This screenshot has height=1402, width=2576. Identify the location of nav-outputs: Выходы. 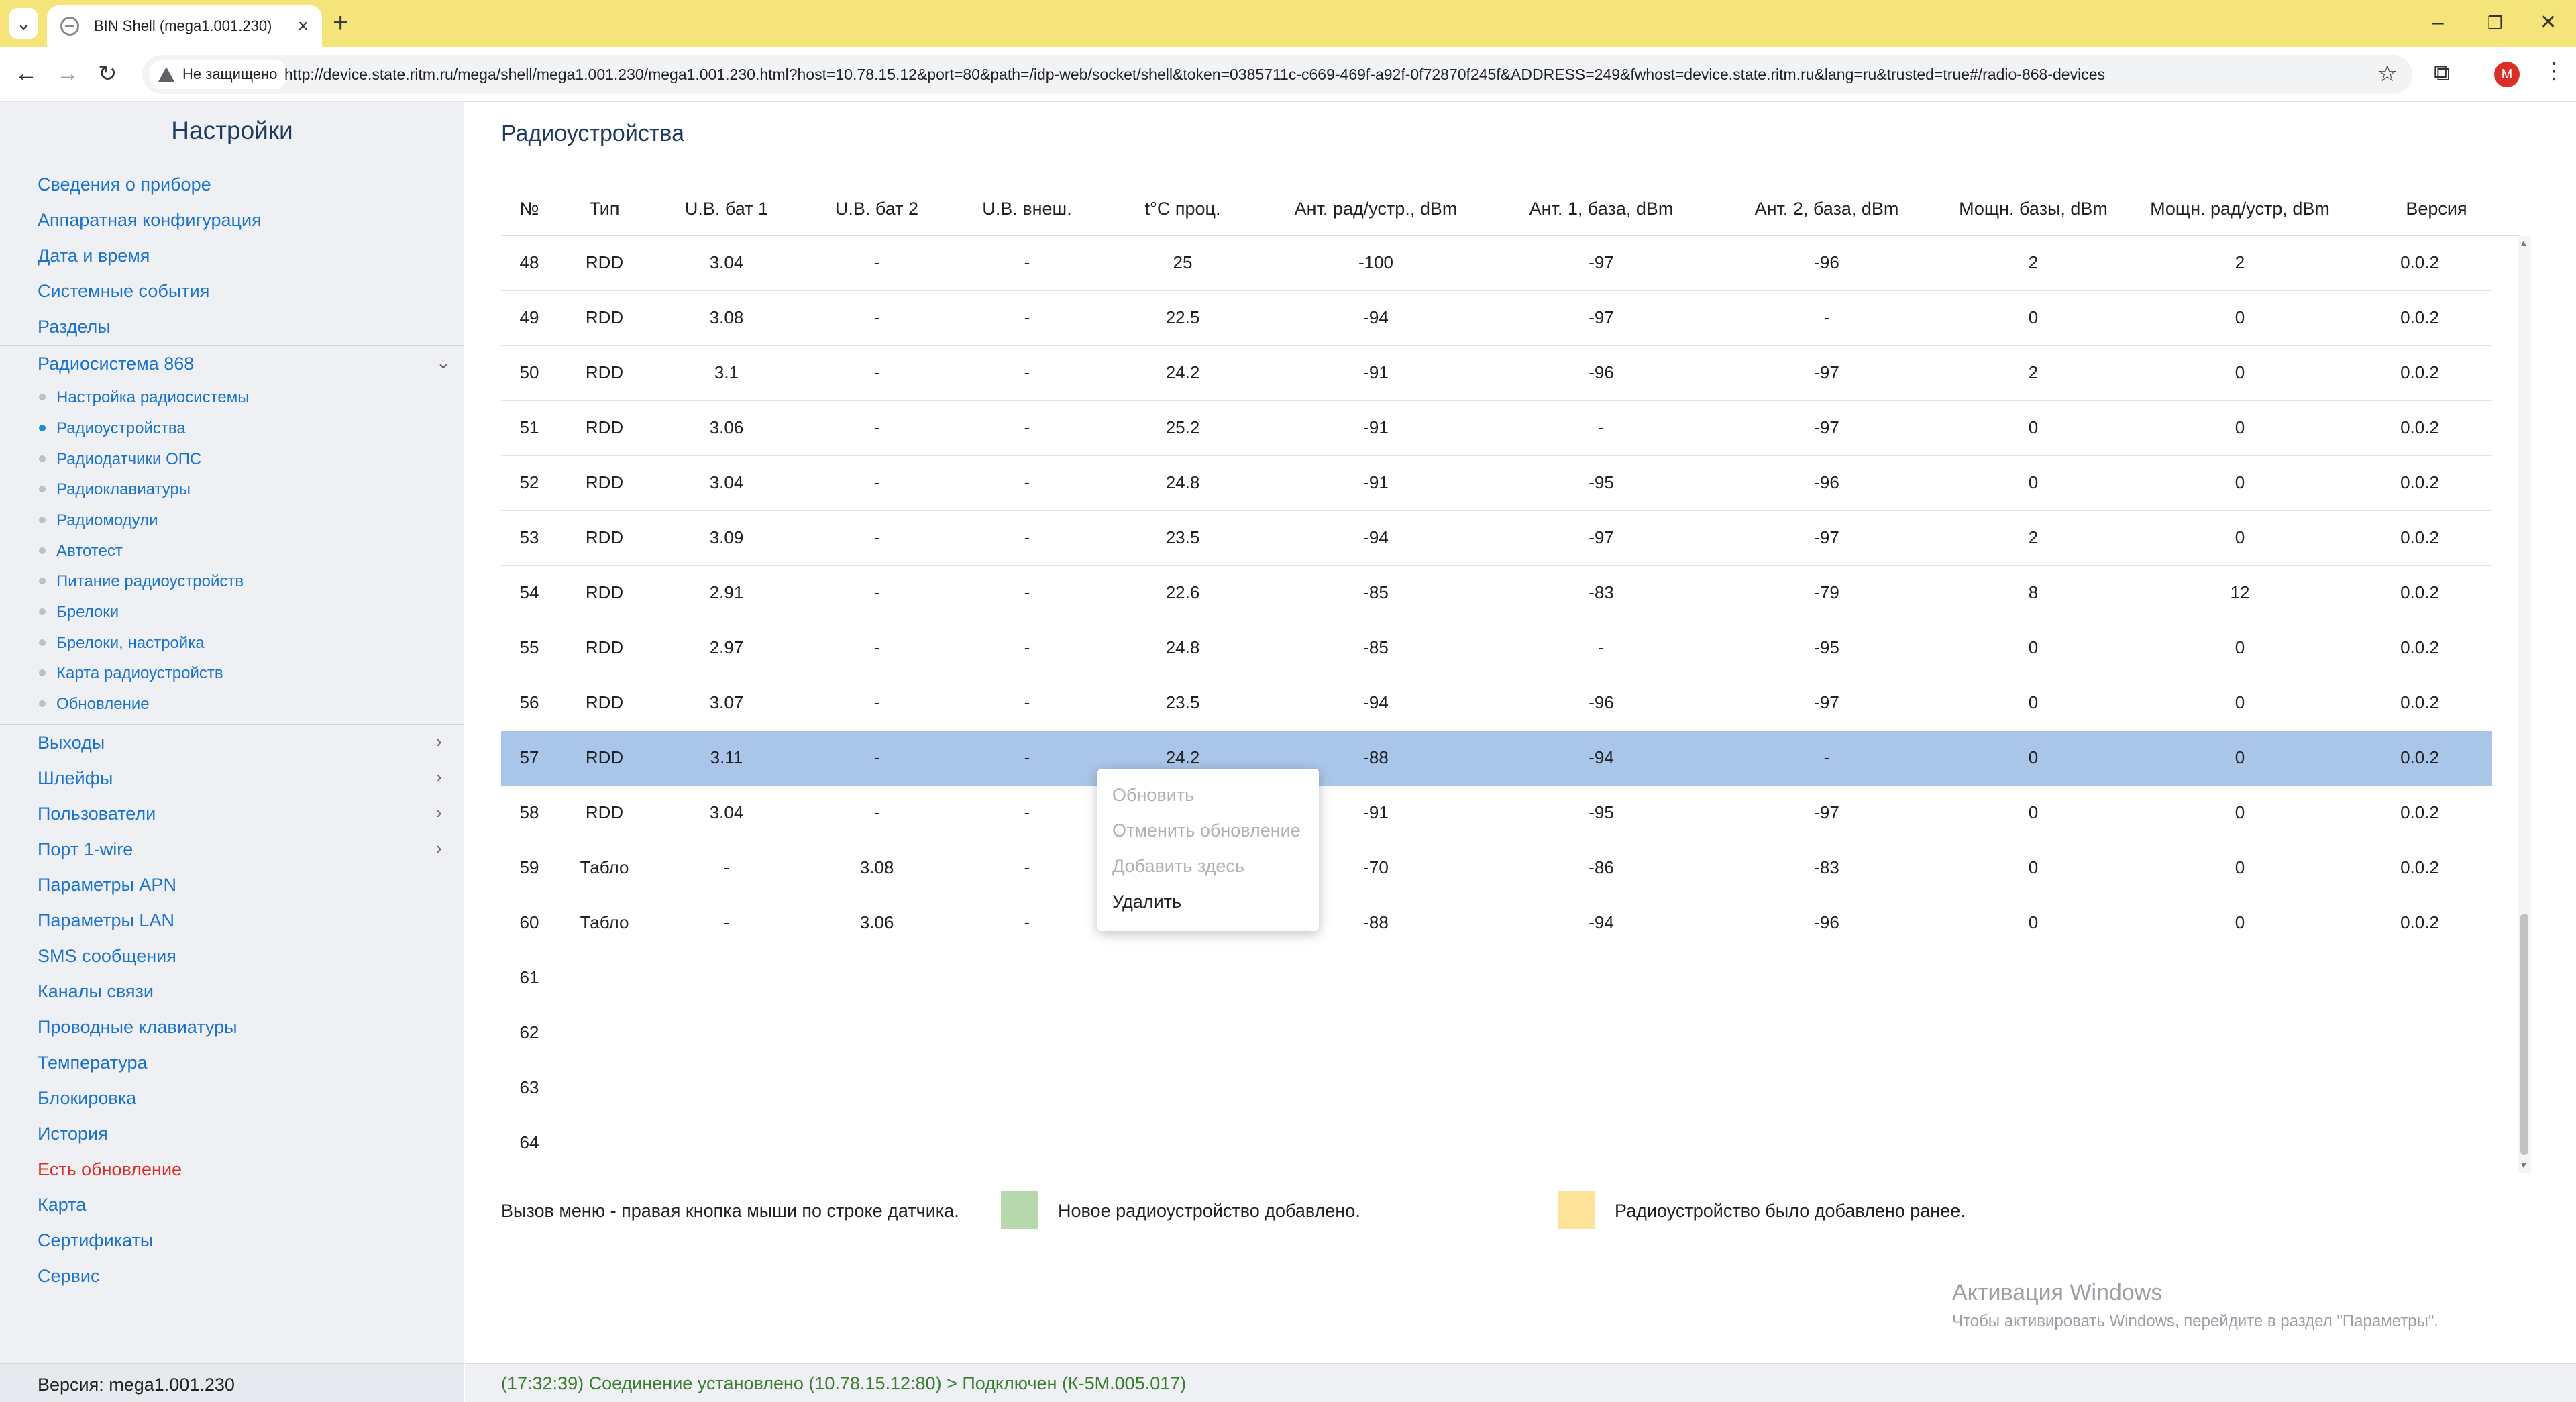
(71, 743).